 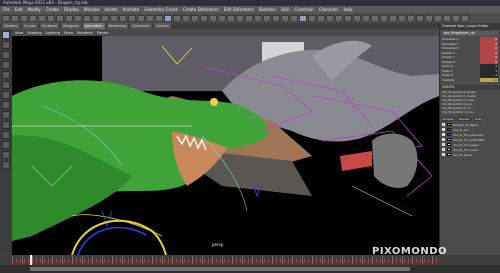 What do you see at coordinates (239, 9) in the screenshot?
I see `menu-item: Edit Deformers` at bounding box center [239, 9].